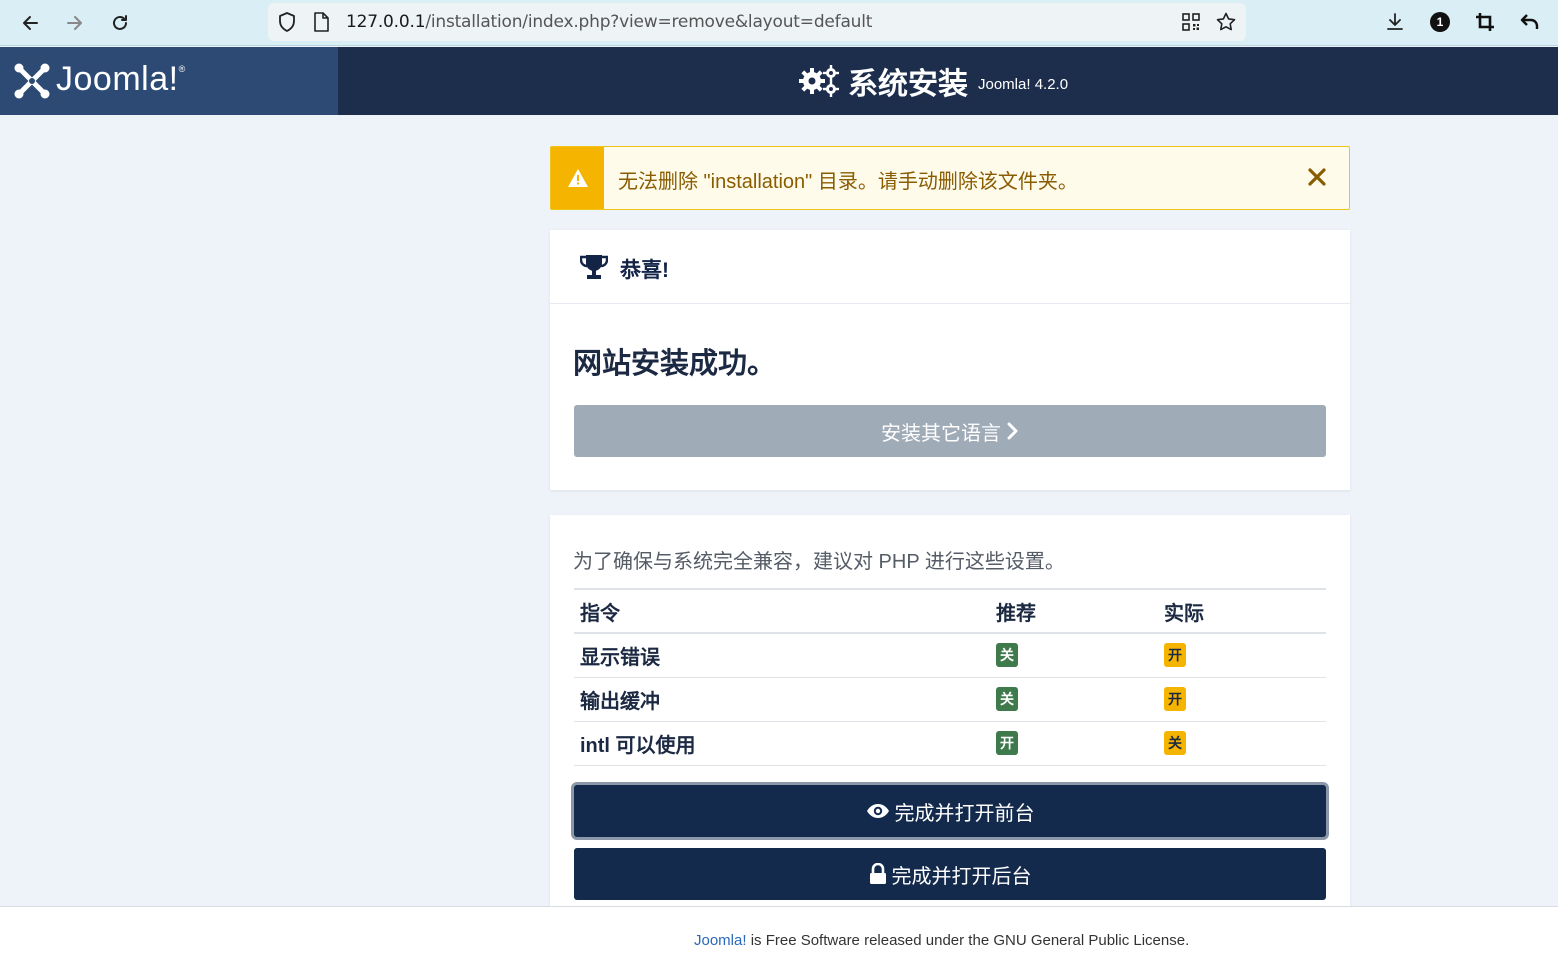 This screenshot has width=1558, height=966. Describe the element at coordinates (1074, 611) in the screenshot. I see `column-header-recommended: 推荐` at that location.